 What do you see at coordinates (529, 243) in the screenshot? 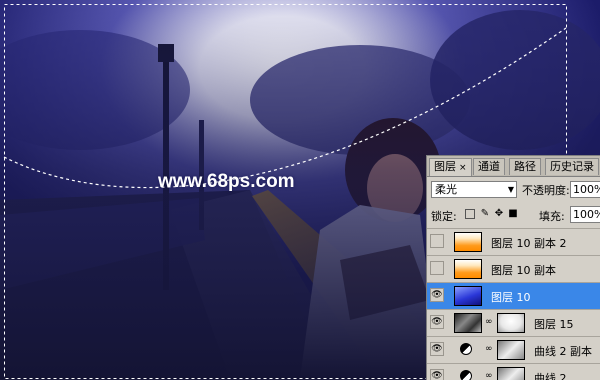
I see `layer-name: 图层 10 副本 2` at bounding box center [529, 243].